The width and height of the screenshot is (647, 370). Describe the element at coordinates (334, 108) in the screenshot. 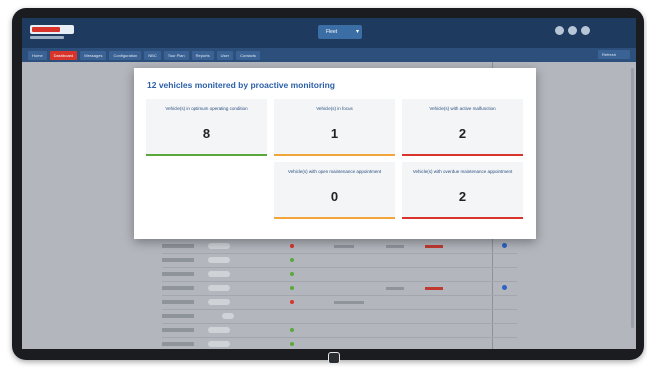

I see `card-label: Vehicle(s) in focus` at that location.